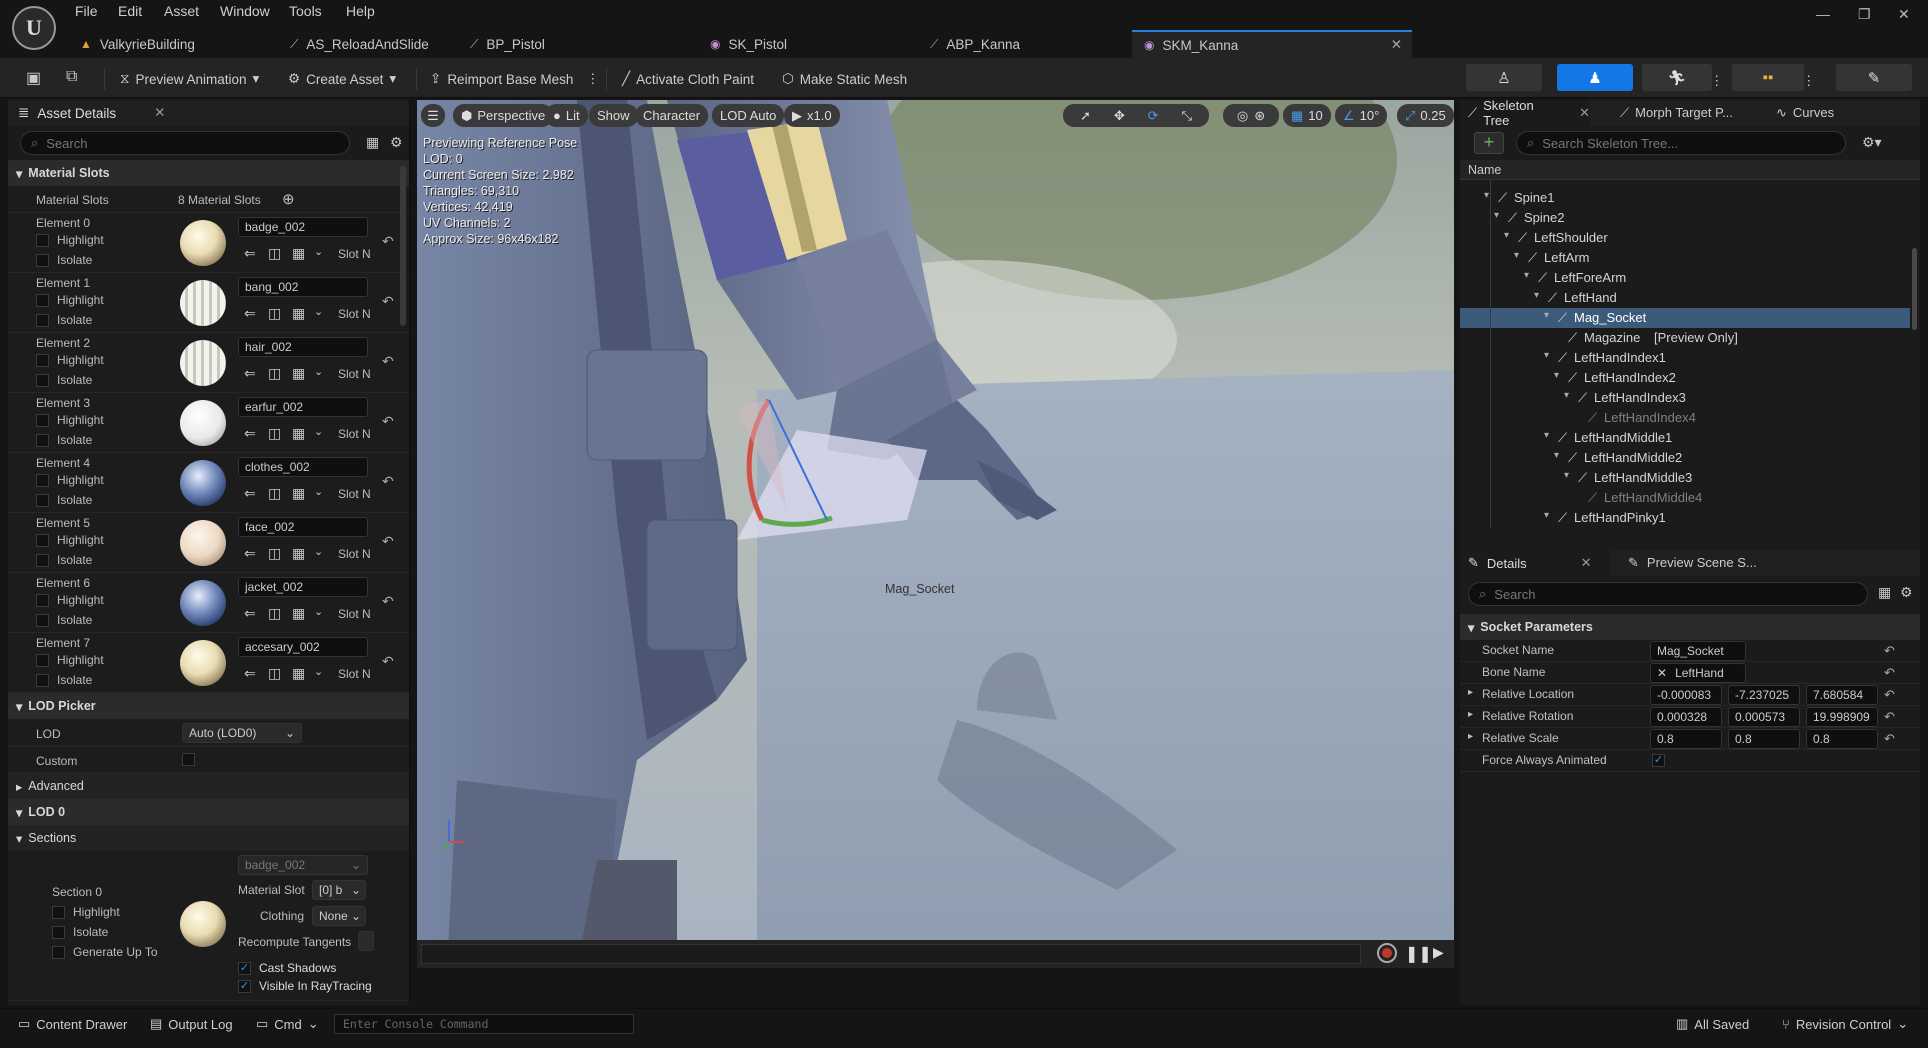 This screenshot has width=1928, height=1048. Describe the element at coordinates (1685, 318) in the screenshot. I see `tree-row-mag_socket: ▾ ⟋ Mag_Socket` at that location.